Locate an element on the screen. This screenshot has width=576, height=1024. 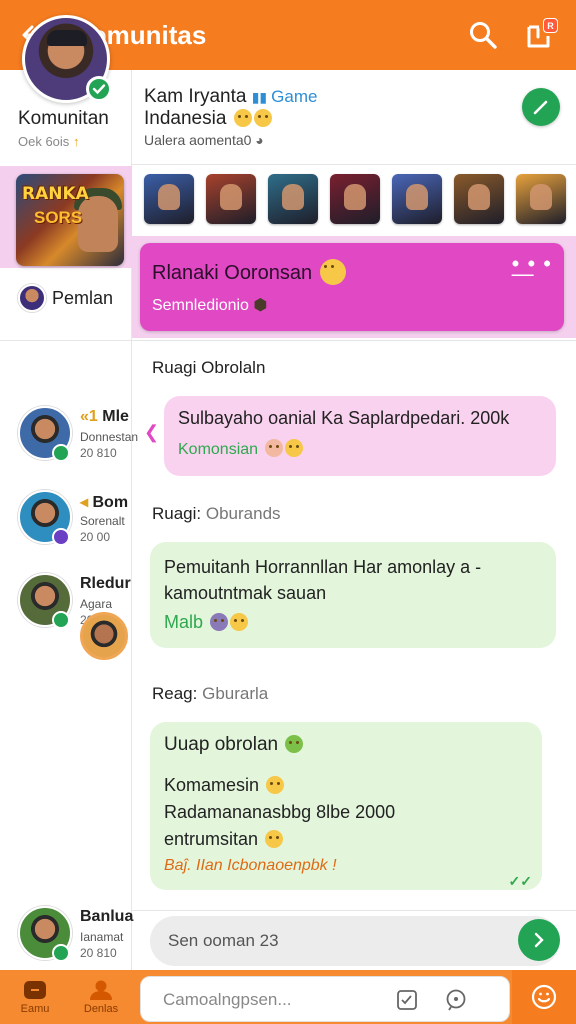
pencil-icon is located at coordinates (540, 107).